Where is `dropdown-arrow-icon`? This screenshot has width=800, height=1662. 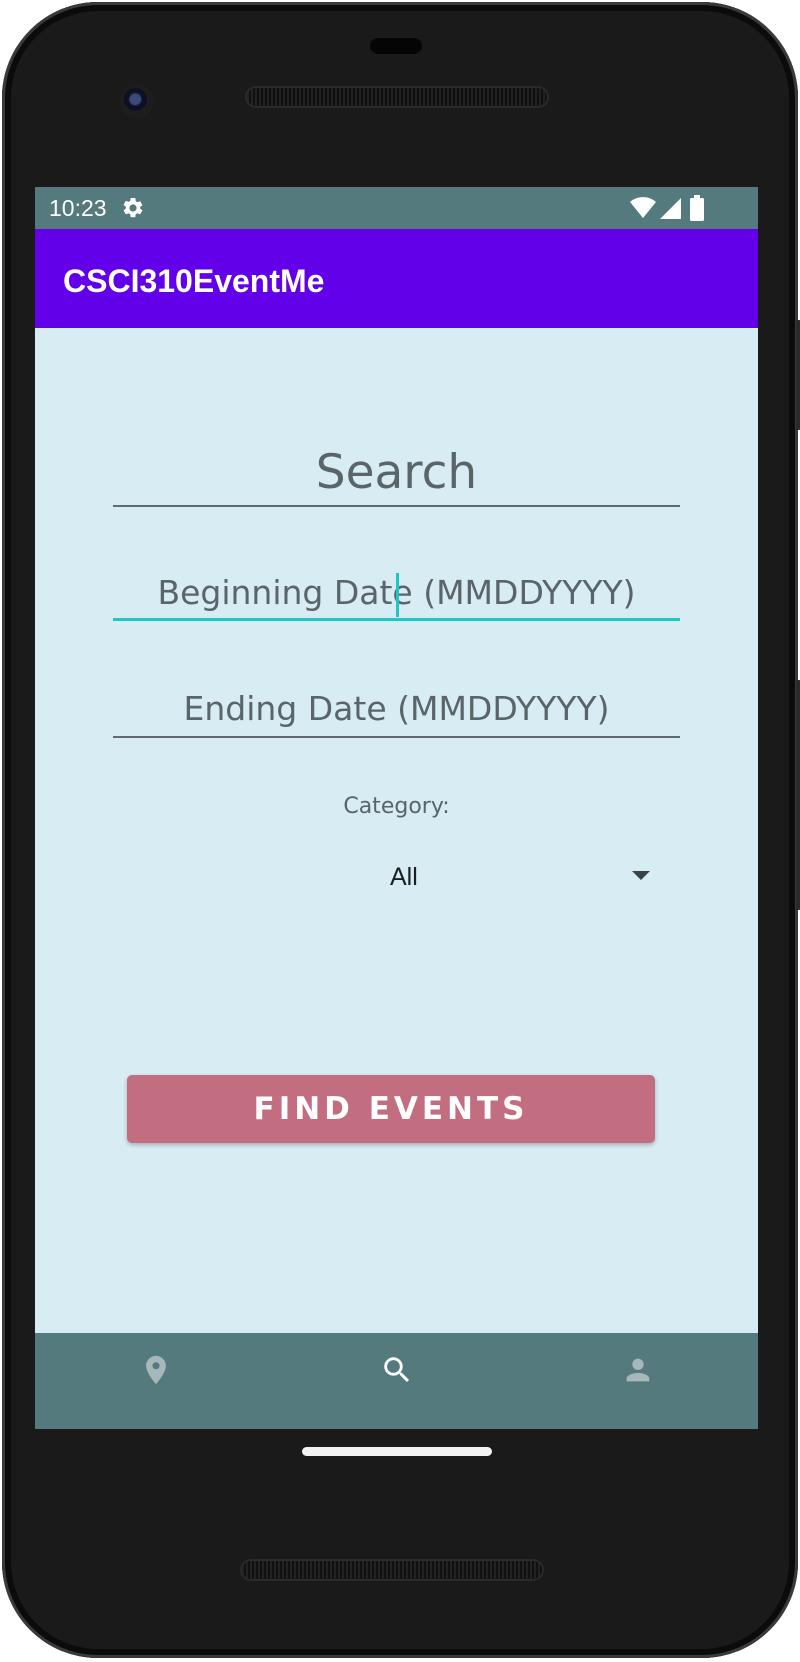 dropdown-arrow-icon is located at coordinates (641, 875).